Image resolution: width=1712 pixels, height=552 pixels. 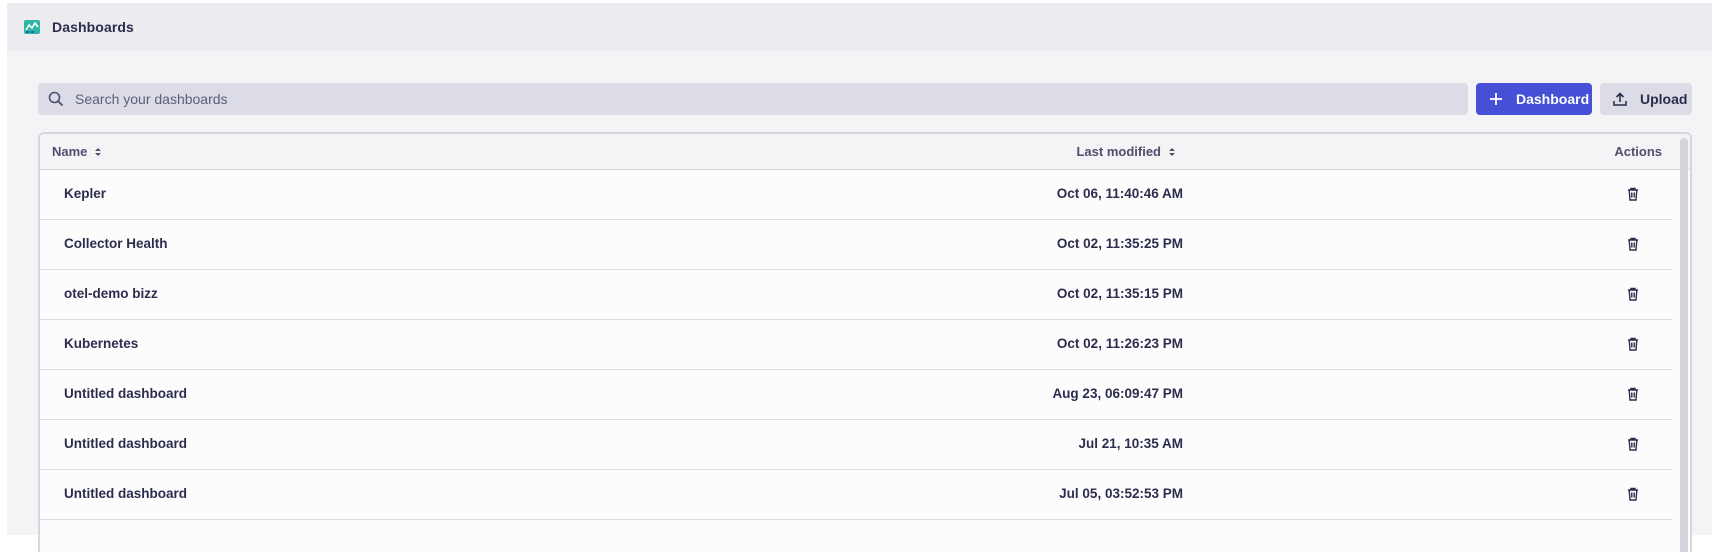 I want to click on top-bar: Dashboards, so click(x=859, y=27).